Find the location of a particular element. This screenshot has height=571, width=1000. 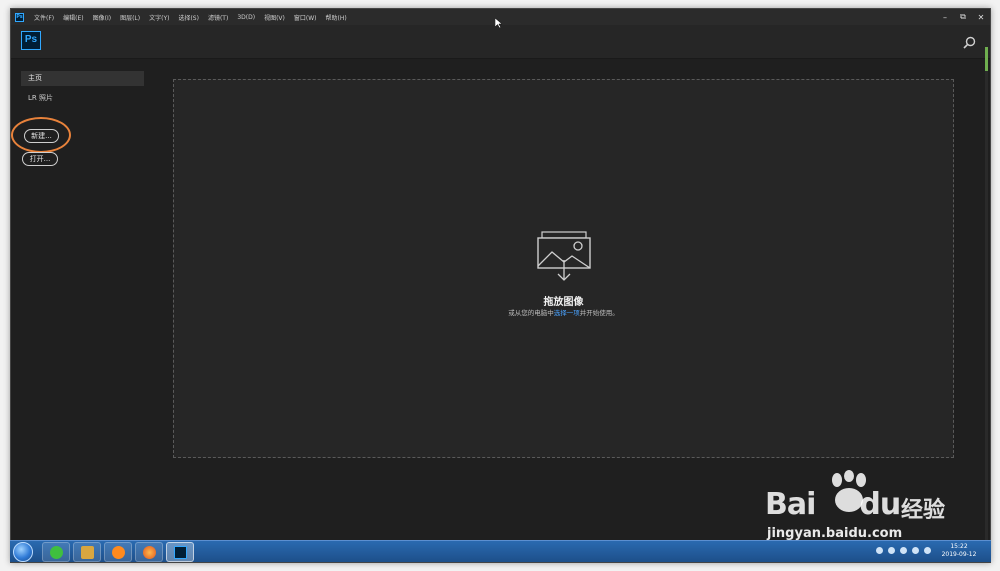

clock-date: 2019-09-12 is located at coordinates (959, 554).